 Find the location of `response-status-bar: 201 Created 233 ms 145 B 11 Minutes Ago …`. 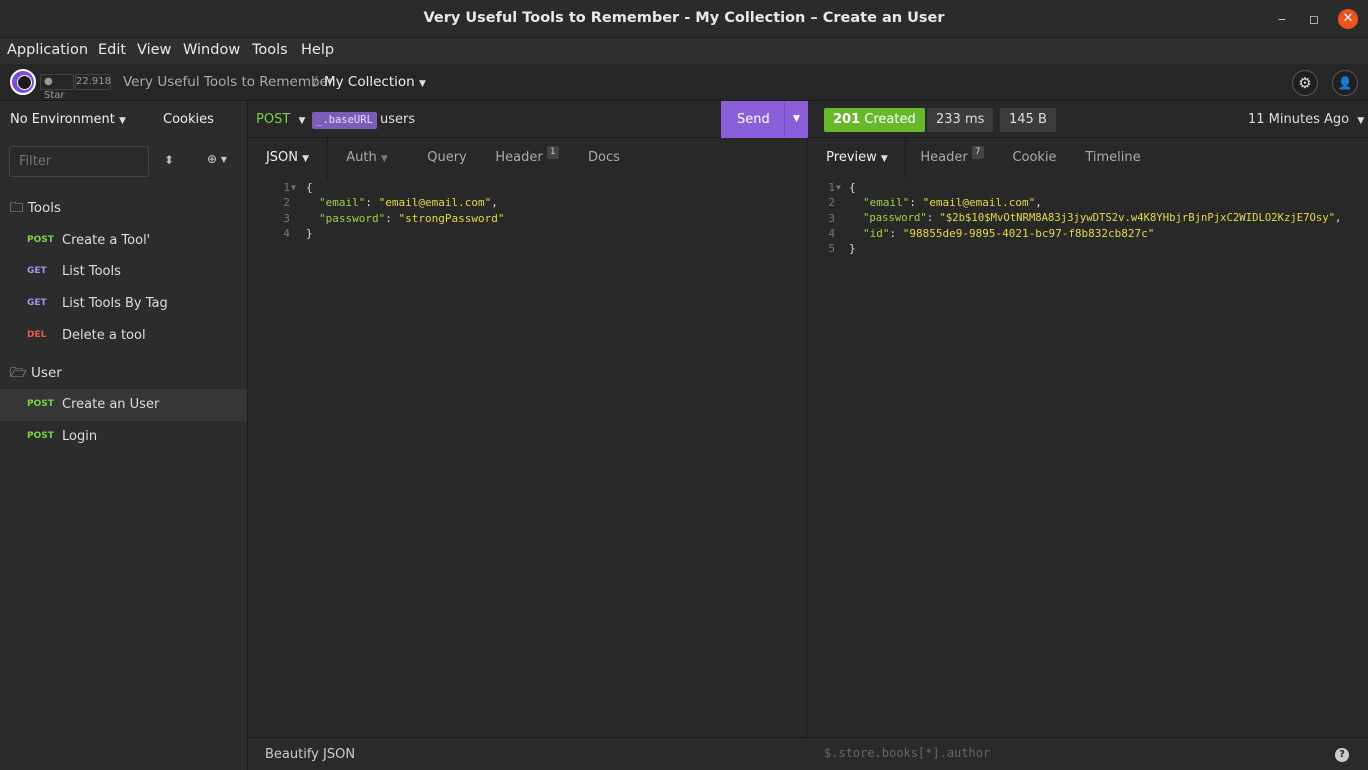

response-status-bar: 201 Created 233 ms 145 B 11 Minutes Ago … is located at coordinates (1088, 119).